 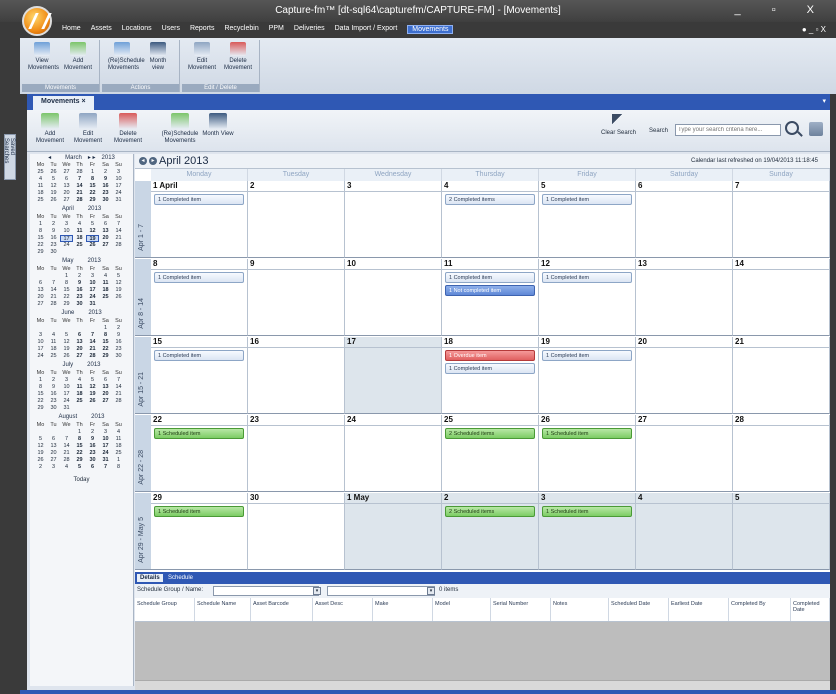 I want to click on mini-day: 9, so click(x=53, y=387).